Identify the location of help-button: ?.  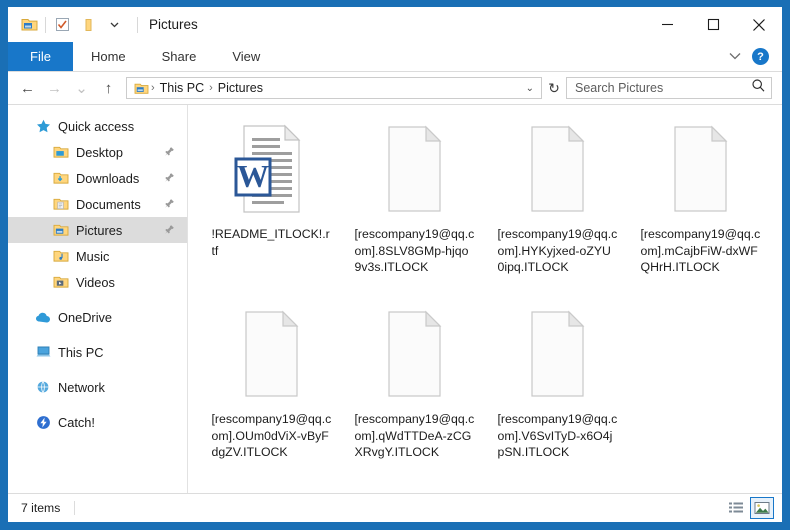
(760, 56).